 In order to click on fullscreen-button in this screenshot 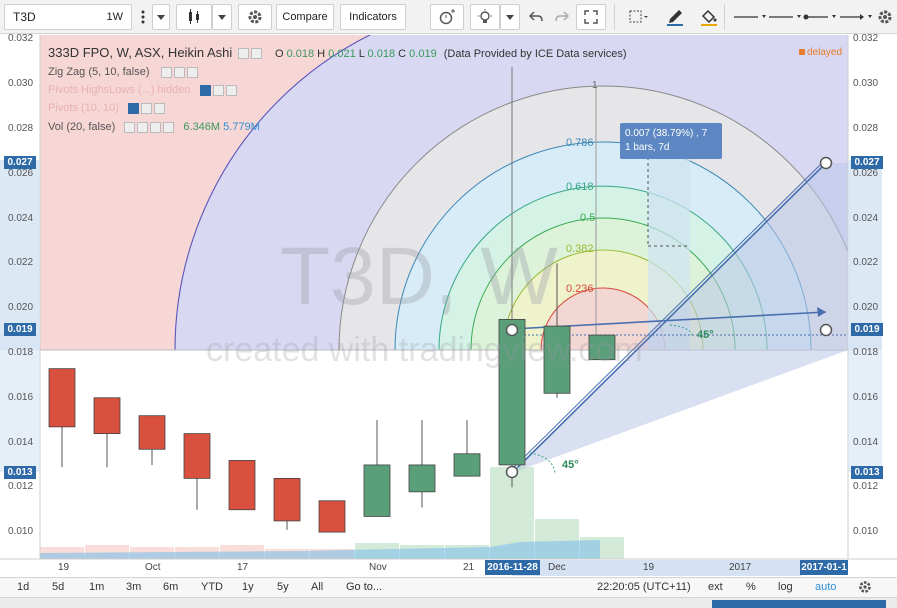, I will do `click(591, 17)`.